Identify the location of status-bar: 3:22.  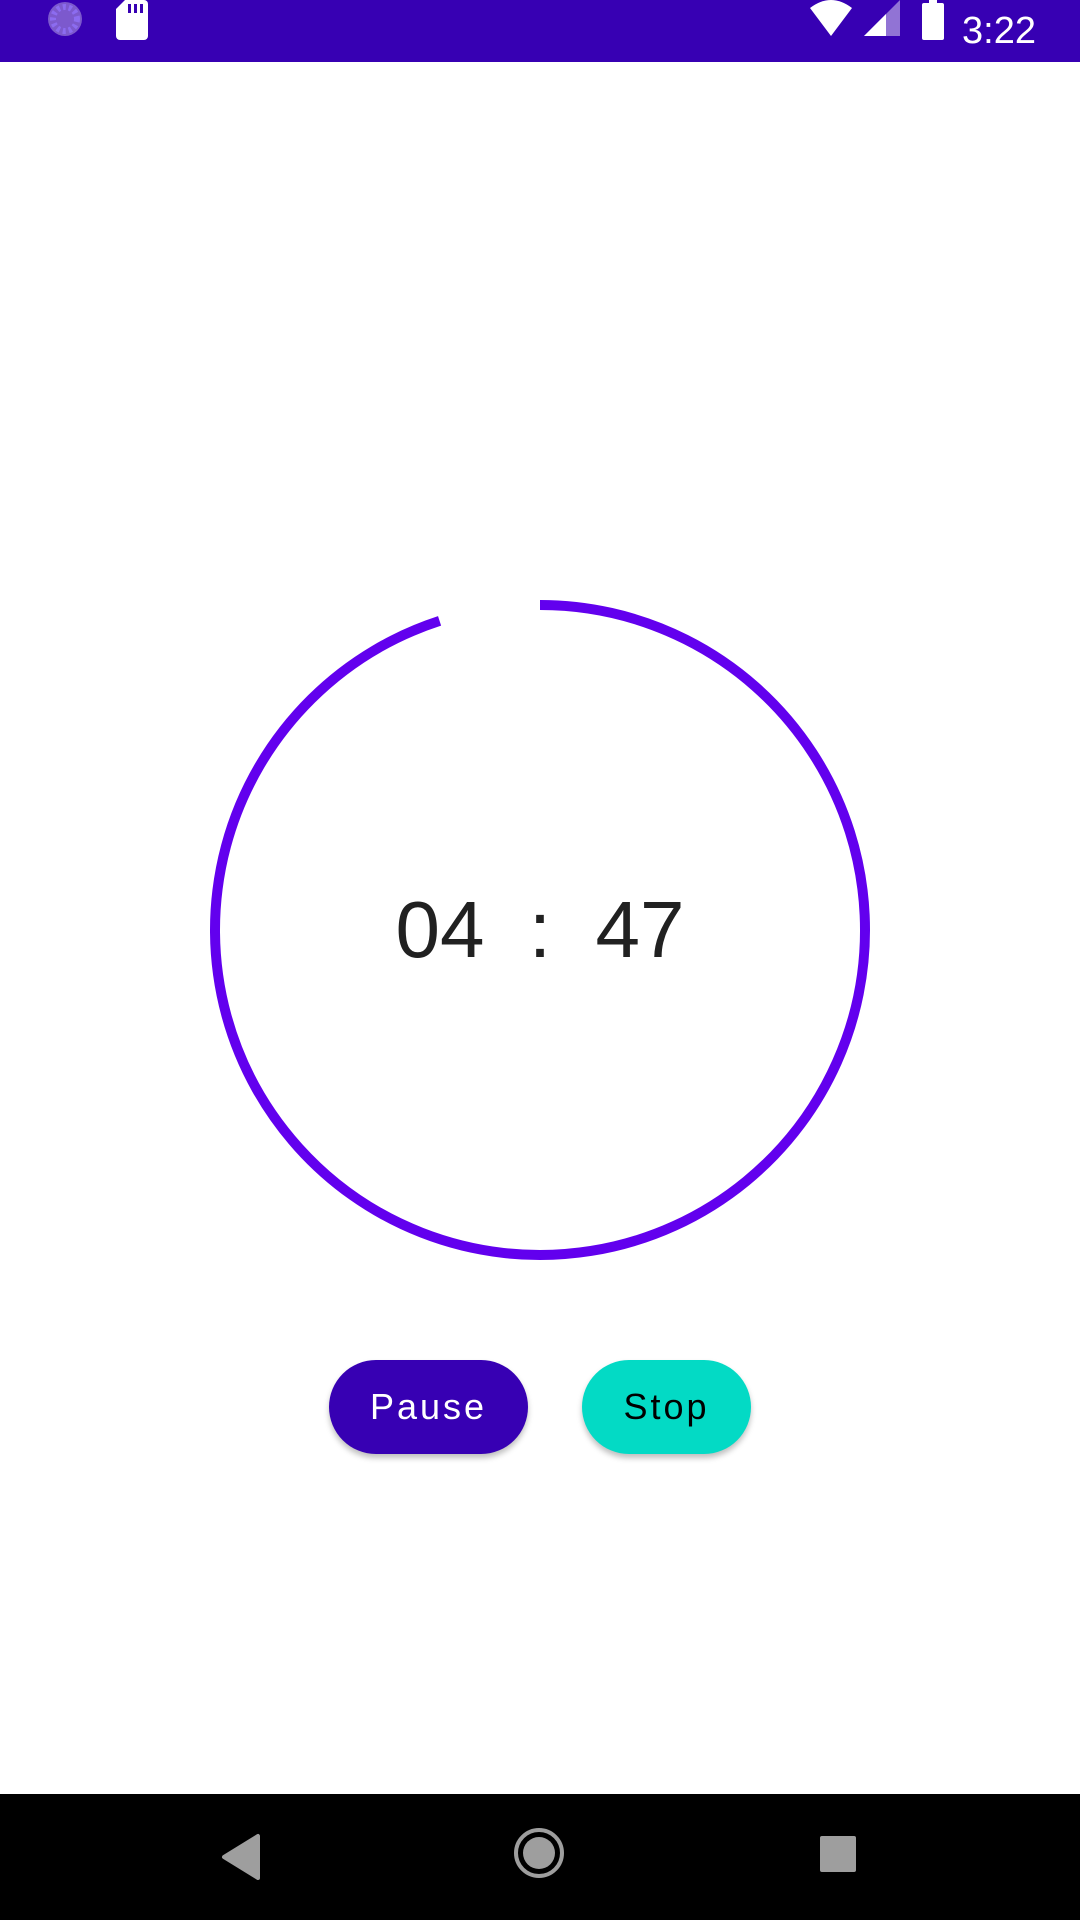
(540, 31).